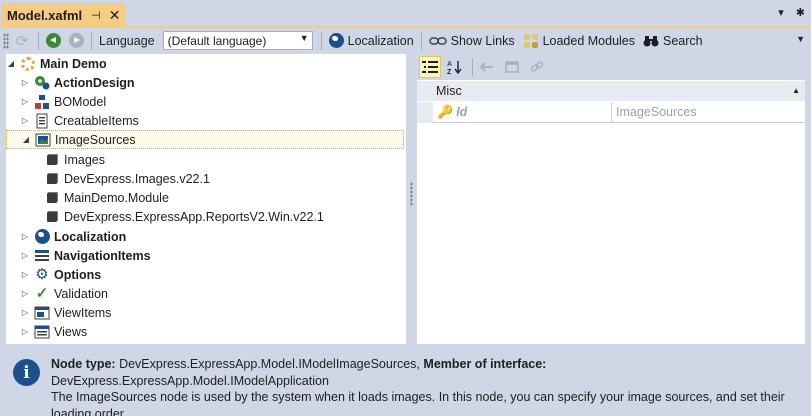 The height and width of the screenshot is (416, 811). I want to click on tree-item-label: Images, so click(84, 159).